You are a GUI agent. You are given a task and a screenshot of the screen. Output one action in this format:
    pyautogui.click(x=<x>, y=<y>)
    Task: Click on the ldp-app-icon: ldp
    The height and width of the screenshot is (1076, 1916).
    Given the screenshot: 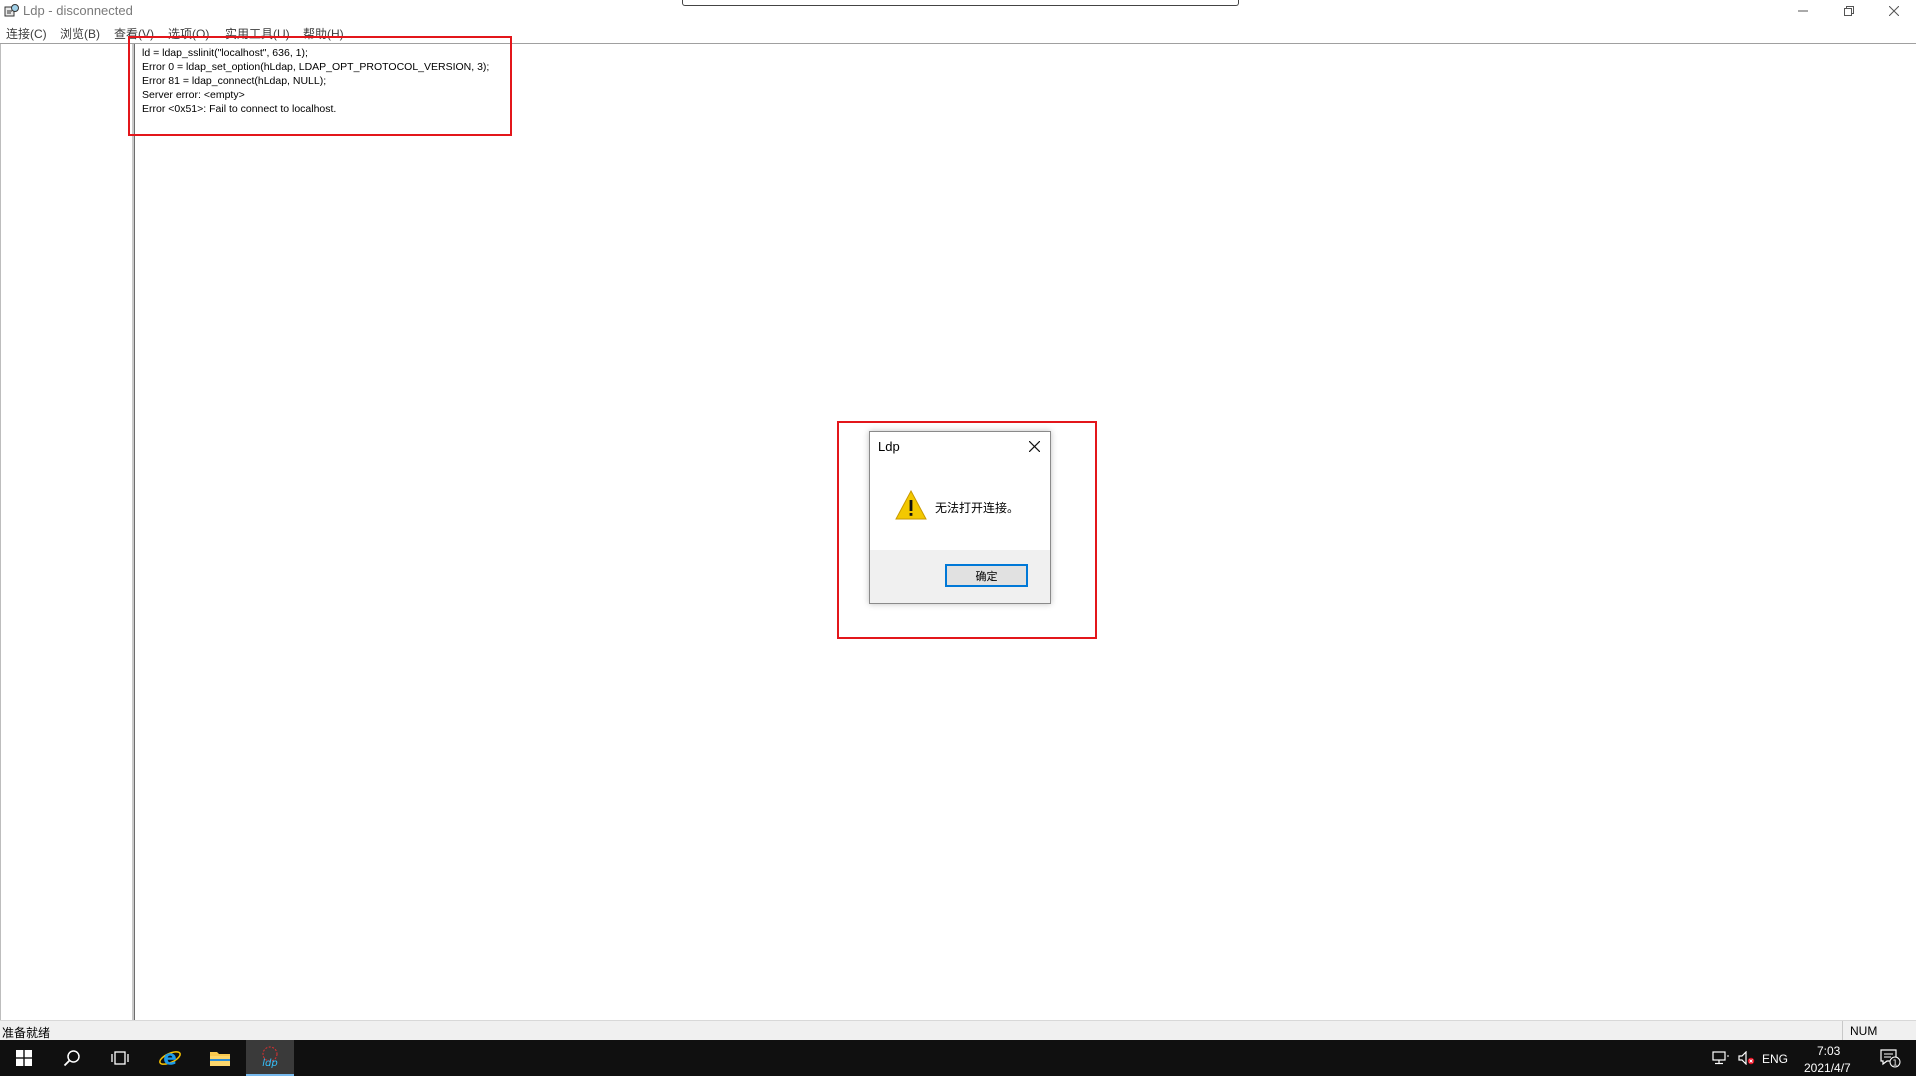 What is the action you would take?
    pyautogui.click(x=270, y=1057)
    